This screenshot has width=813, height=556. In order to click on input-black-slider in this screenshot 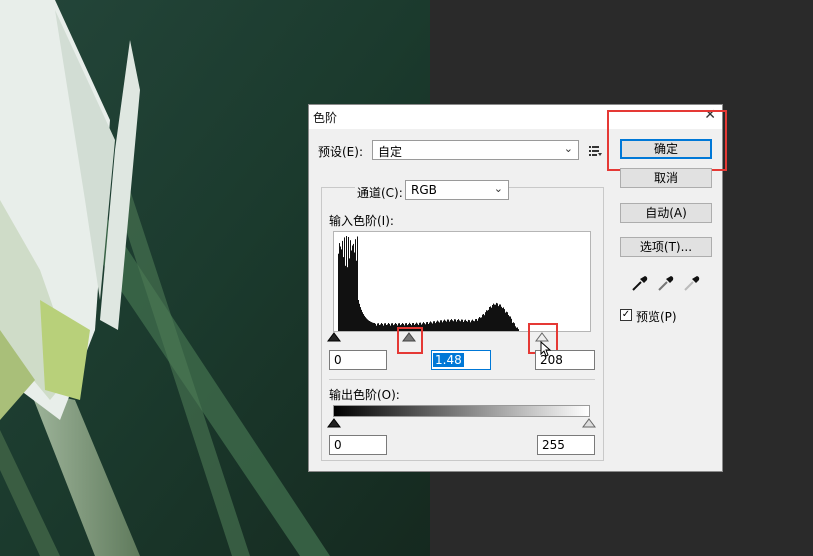, I will do `click(334, 337)`.